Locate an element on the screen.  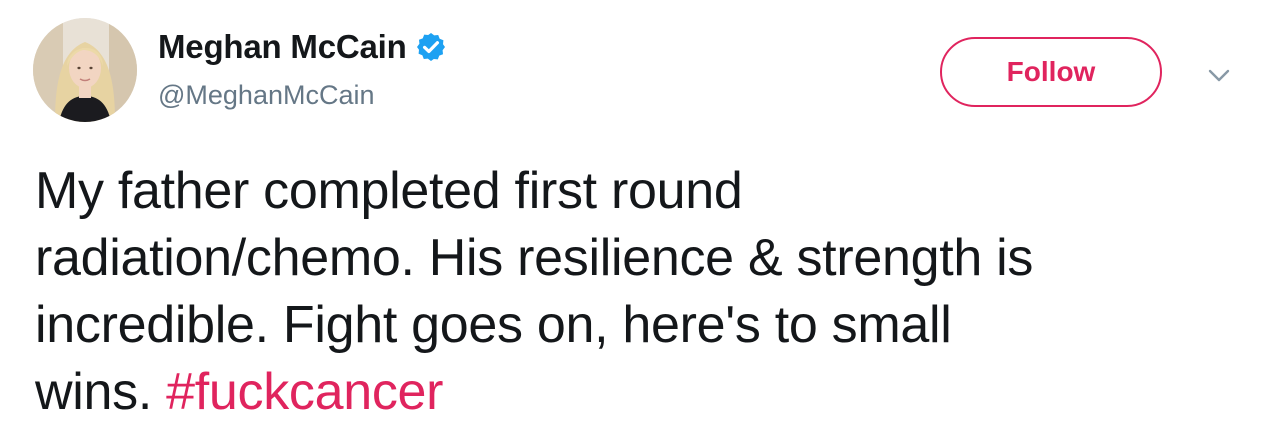
display-name: Meghan McCain is located at coordinates (282, 47).